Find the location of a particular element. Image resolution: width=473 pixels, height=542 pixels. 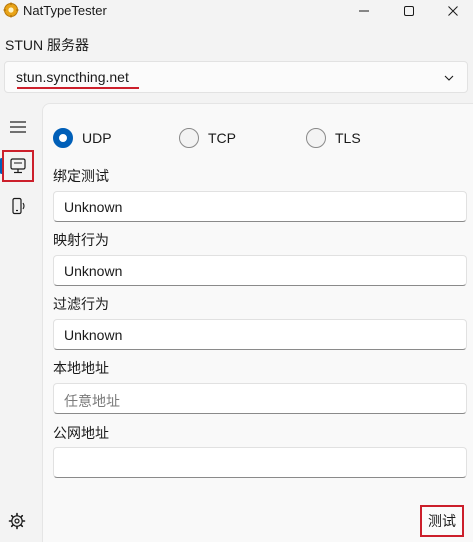

nav-item-nat-test is located at coordinates (18, 166).